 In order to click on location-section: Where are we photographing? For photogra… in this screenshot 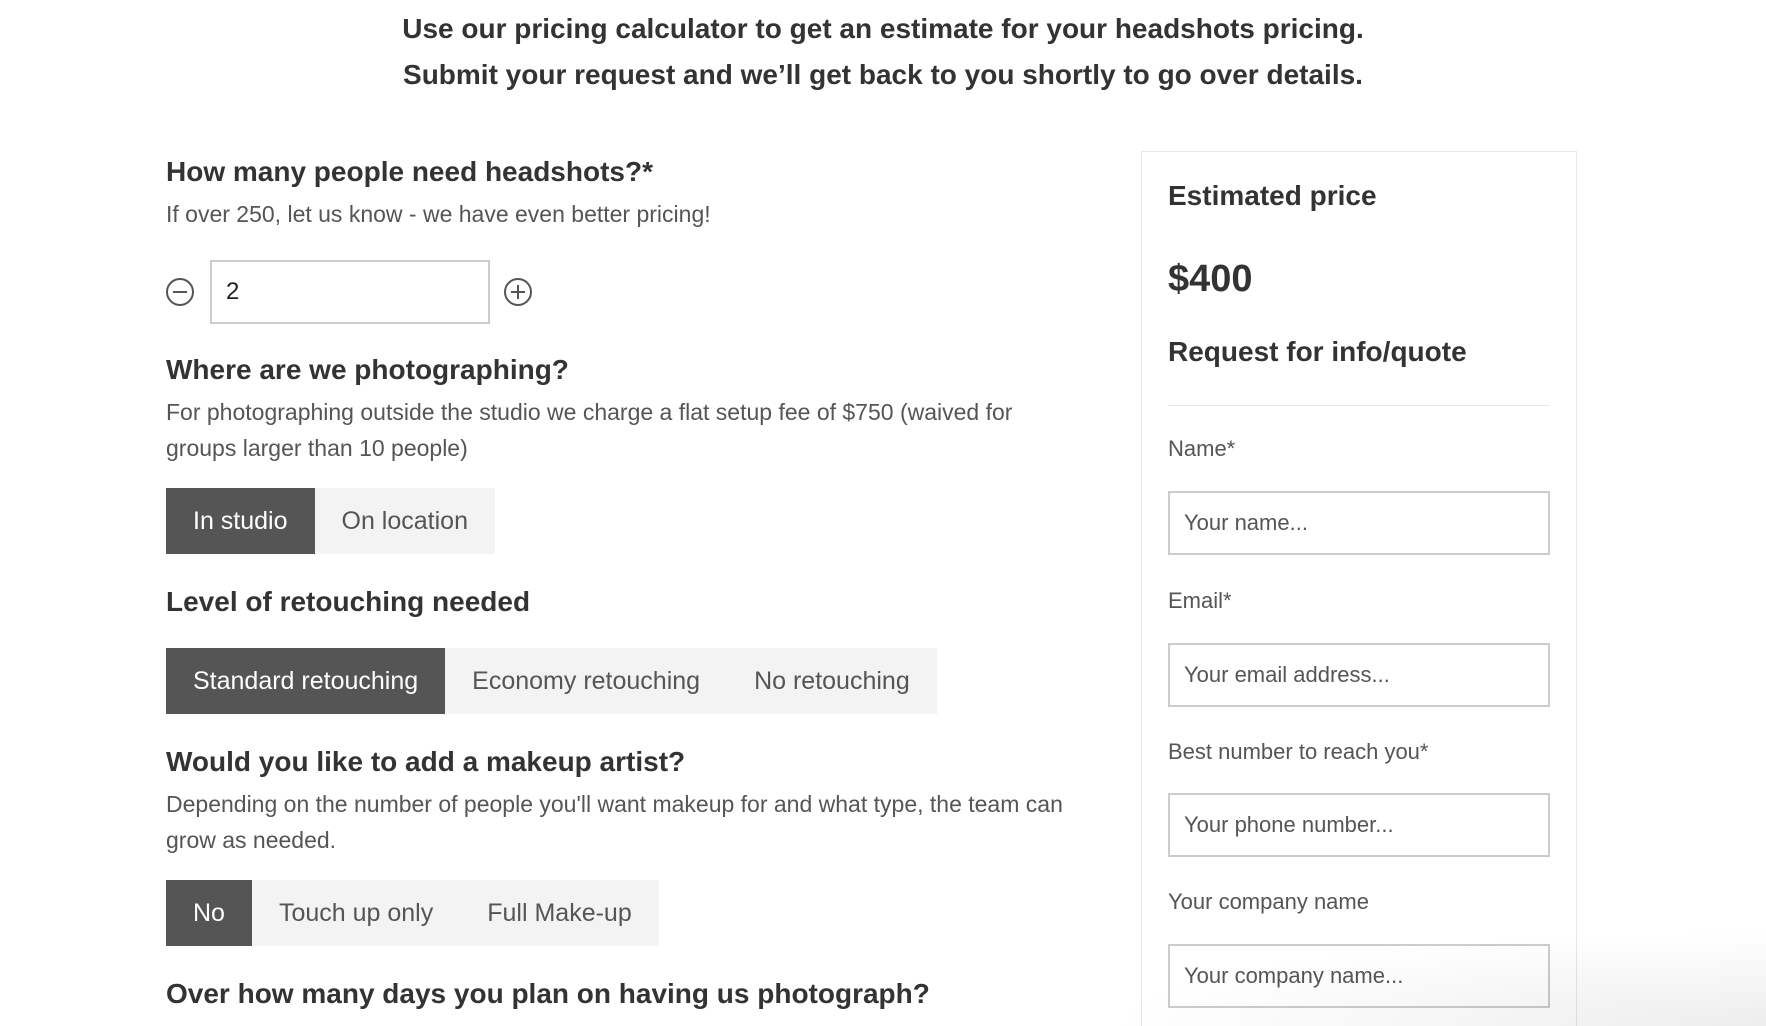, I will do `click(636, 452)`.